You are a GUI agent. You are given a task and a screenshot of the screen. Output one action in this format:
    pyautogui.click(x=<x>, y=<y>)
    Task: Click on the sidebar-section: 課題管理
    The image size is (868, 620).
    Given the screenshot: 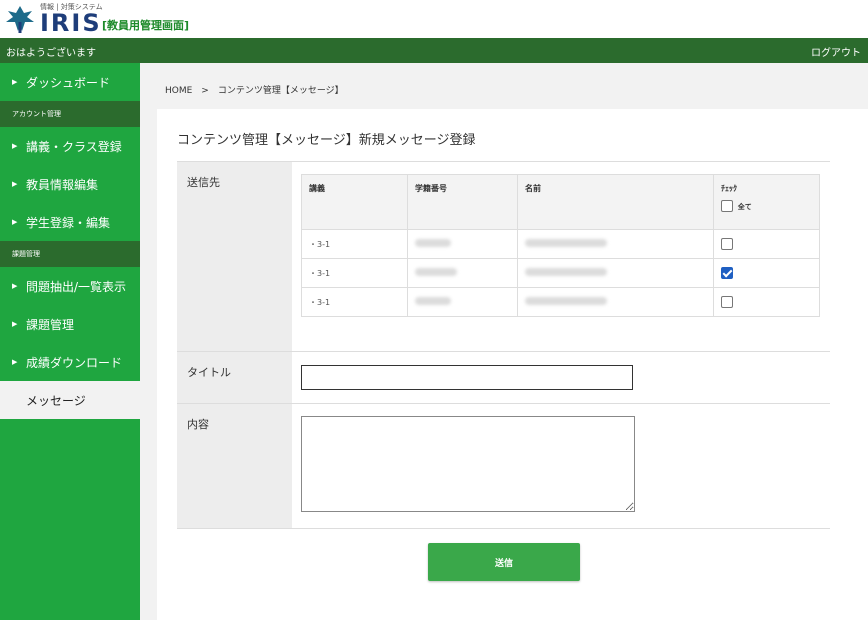 What is the action you would take?
    pyautogui.click(x=70, y=254)
    